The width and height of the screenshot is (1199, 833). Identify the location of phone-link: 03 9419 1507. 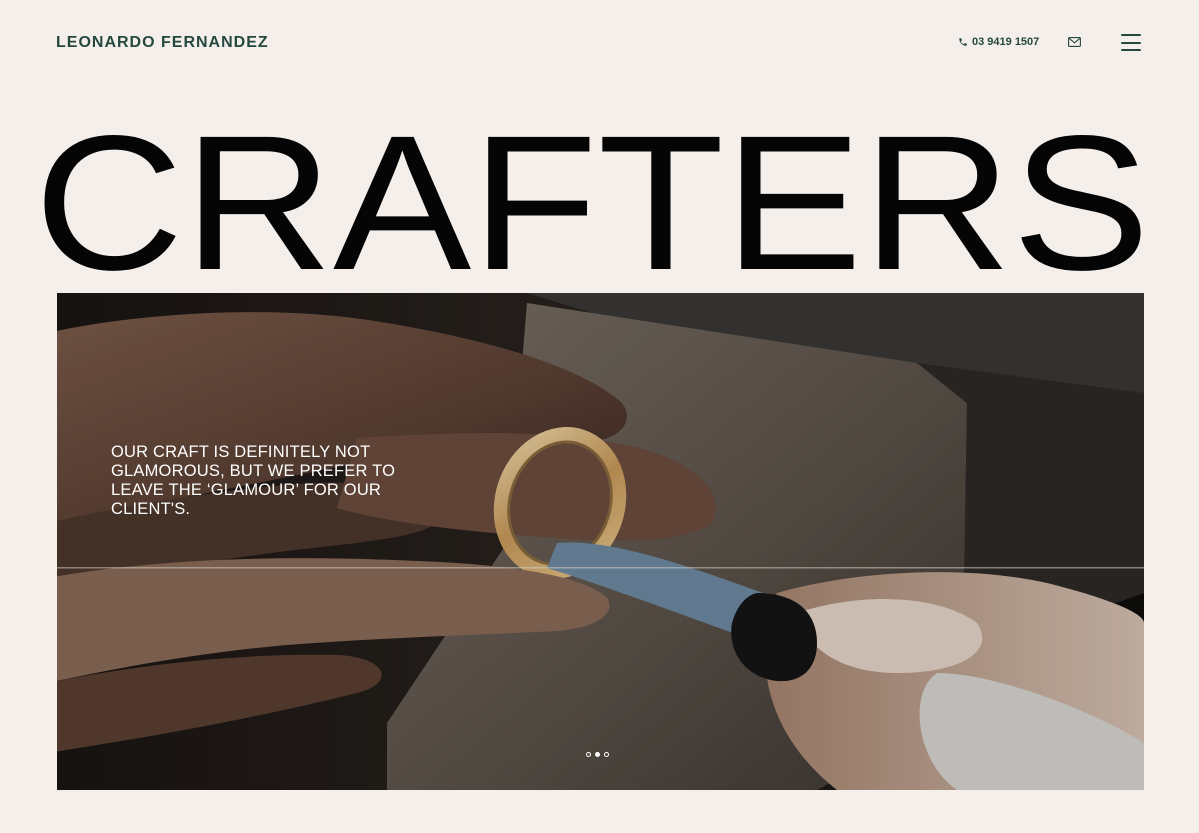
(998, 42).